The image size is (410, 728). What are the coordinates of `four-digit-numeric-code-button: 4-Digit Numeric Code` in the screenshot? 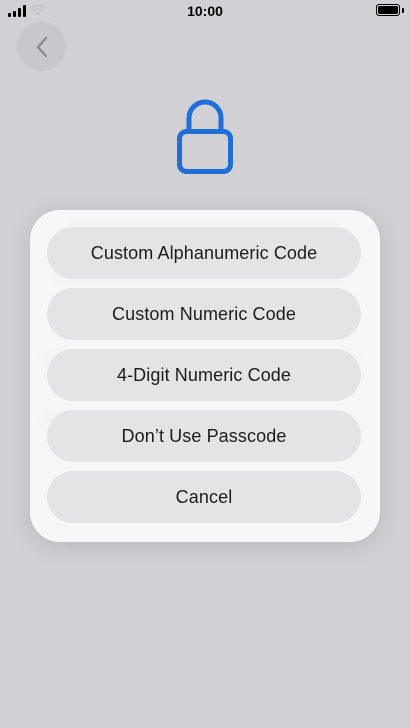 It's located at (204, 375).